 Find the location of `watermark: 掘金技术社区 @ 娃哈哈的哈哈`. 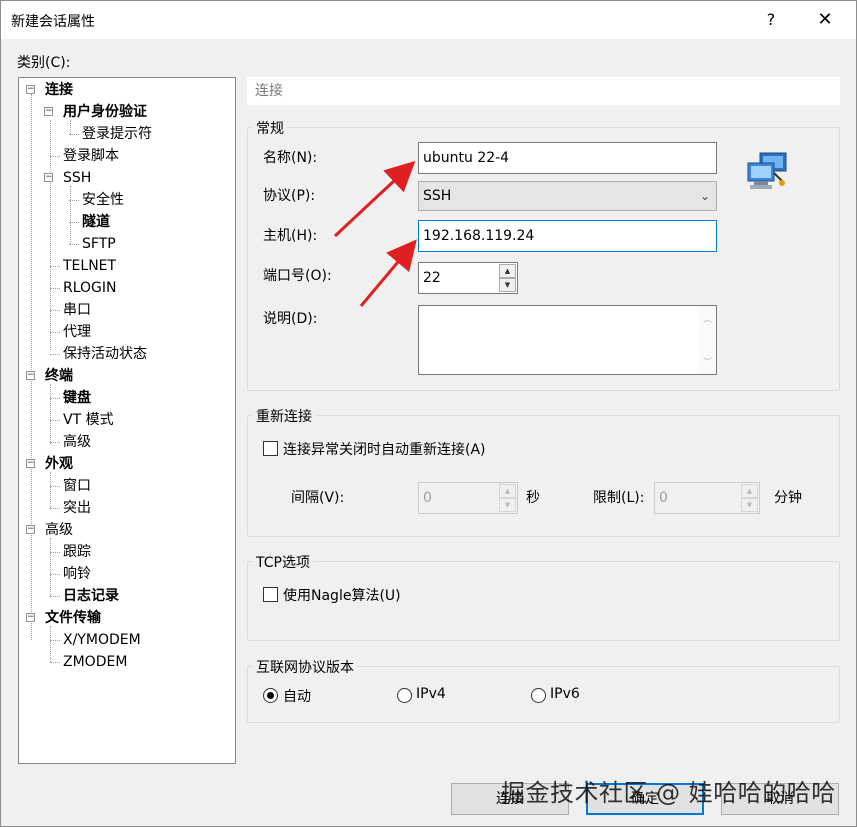

watermark: 掘金技术社区 @ 娃哈哈的哈哈 is located at coordinates (668, 793).